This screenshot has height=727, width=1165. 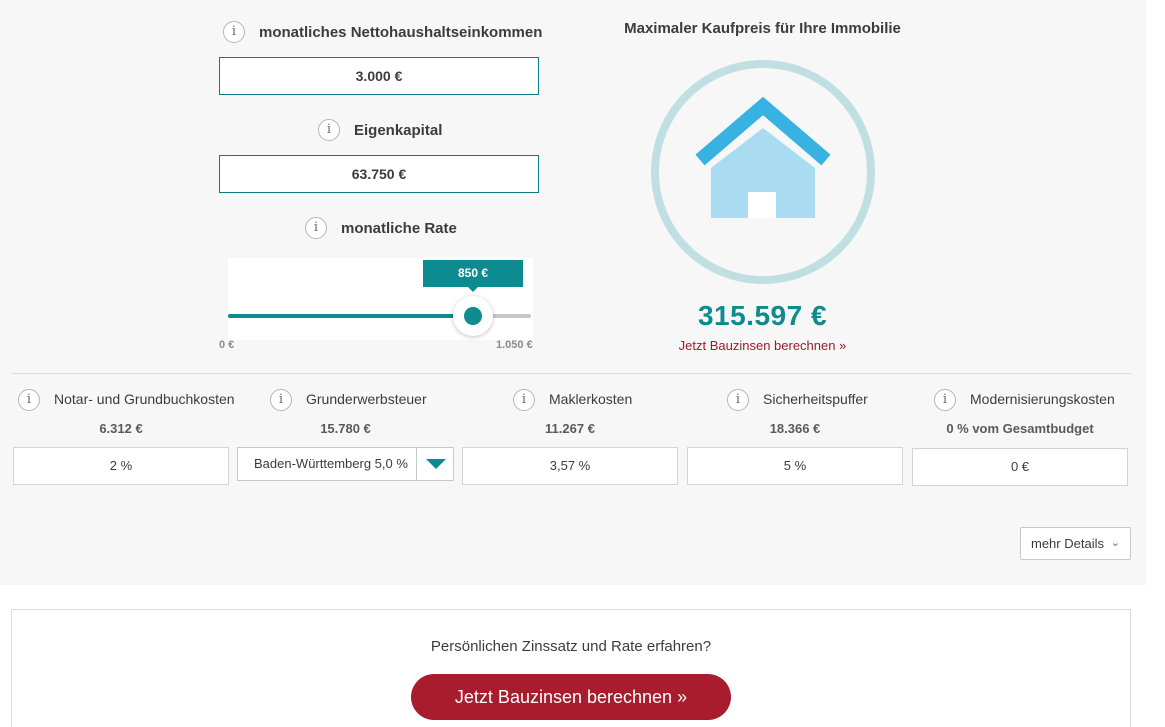 I want to click on page-scrollbar, so click(x=1155, y=292).